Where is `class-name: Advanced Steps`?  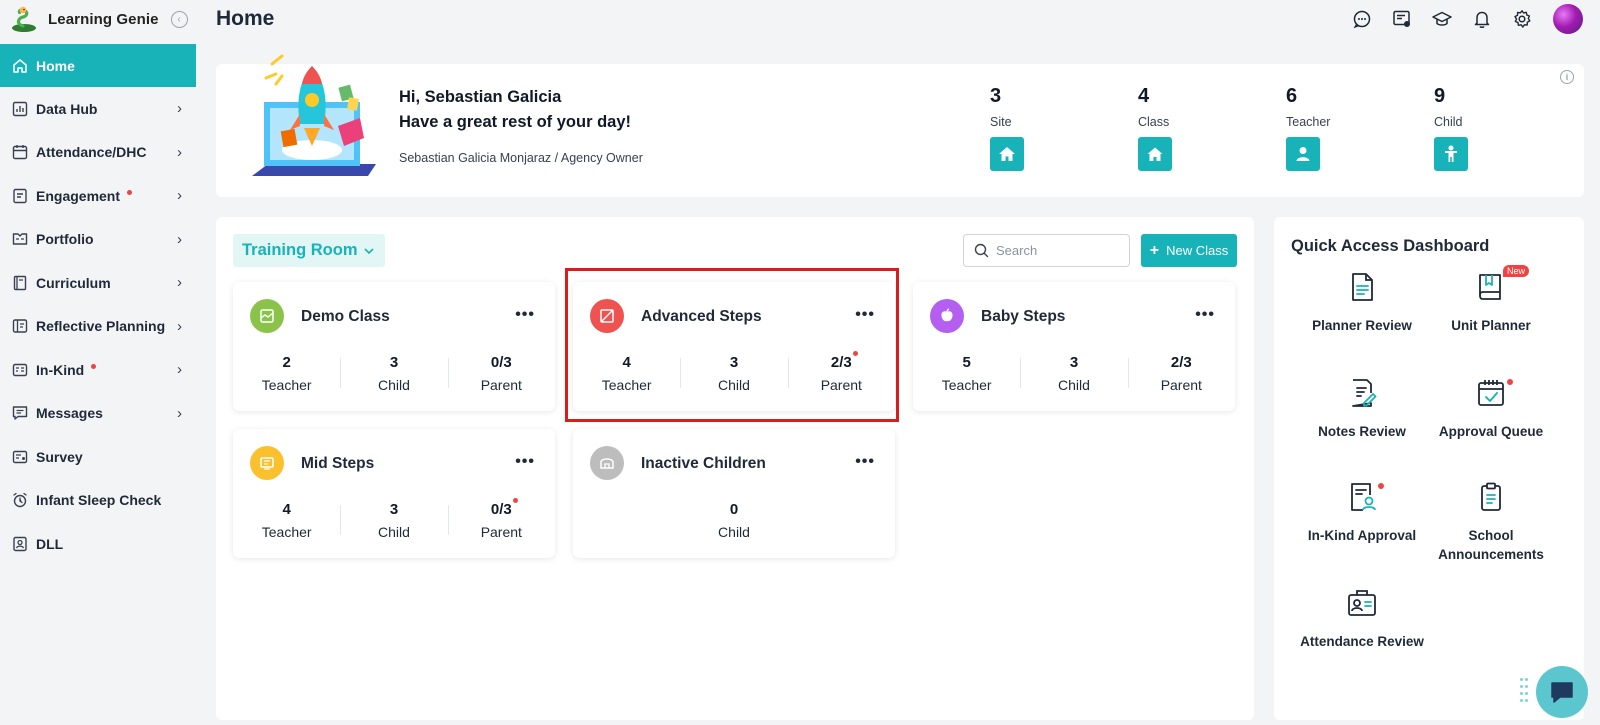
class-name: Advanced Steps is located at coordinates (701, 316).